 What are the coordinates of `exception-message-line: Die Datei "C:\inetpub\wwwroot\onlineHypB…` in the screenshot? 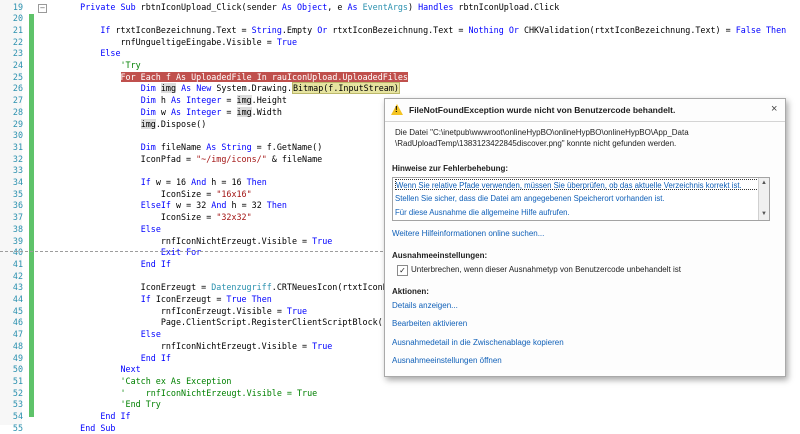 It's located at (542, 132).